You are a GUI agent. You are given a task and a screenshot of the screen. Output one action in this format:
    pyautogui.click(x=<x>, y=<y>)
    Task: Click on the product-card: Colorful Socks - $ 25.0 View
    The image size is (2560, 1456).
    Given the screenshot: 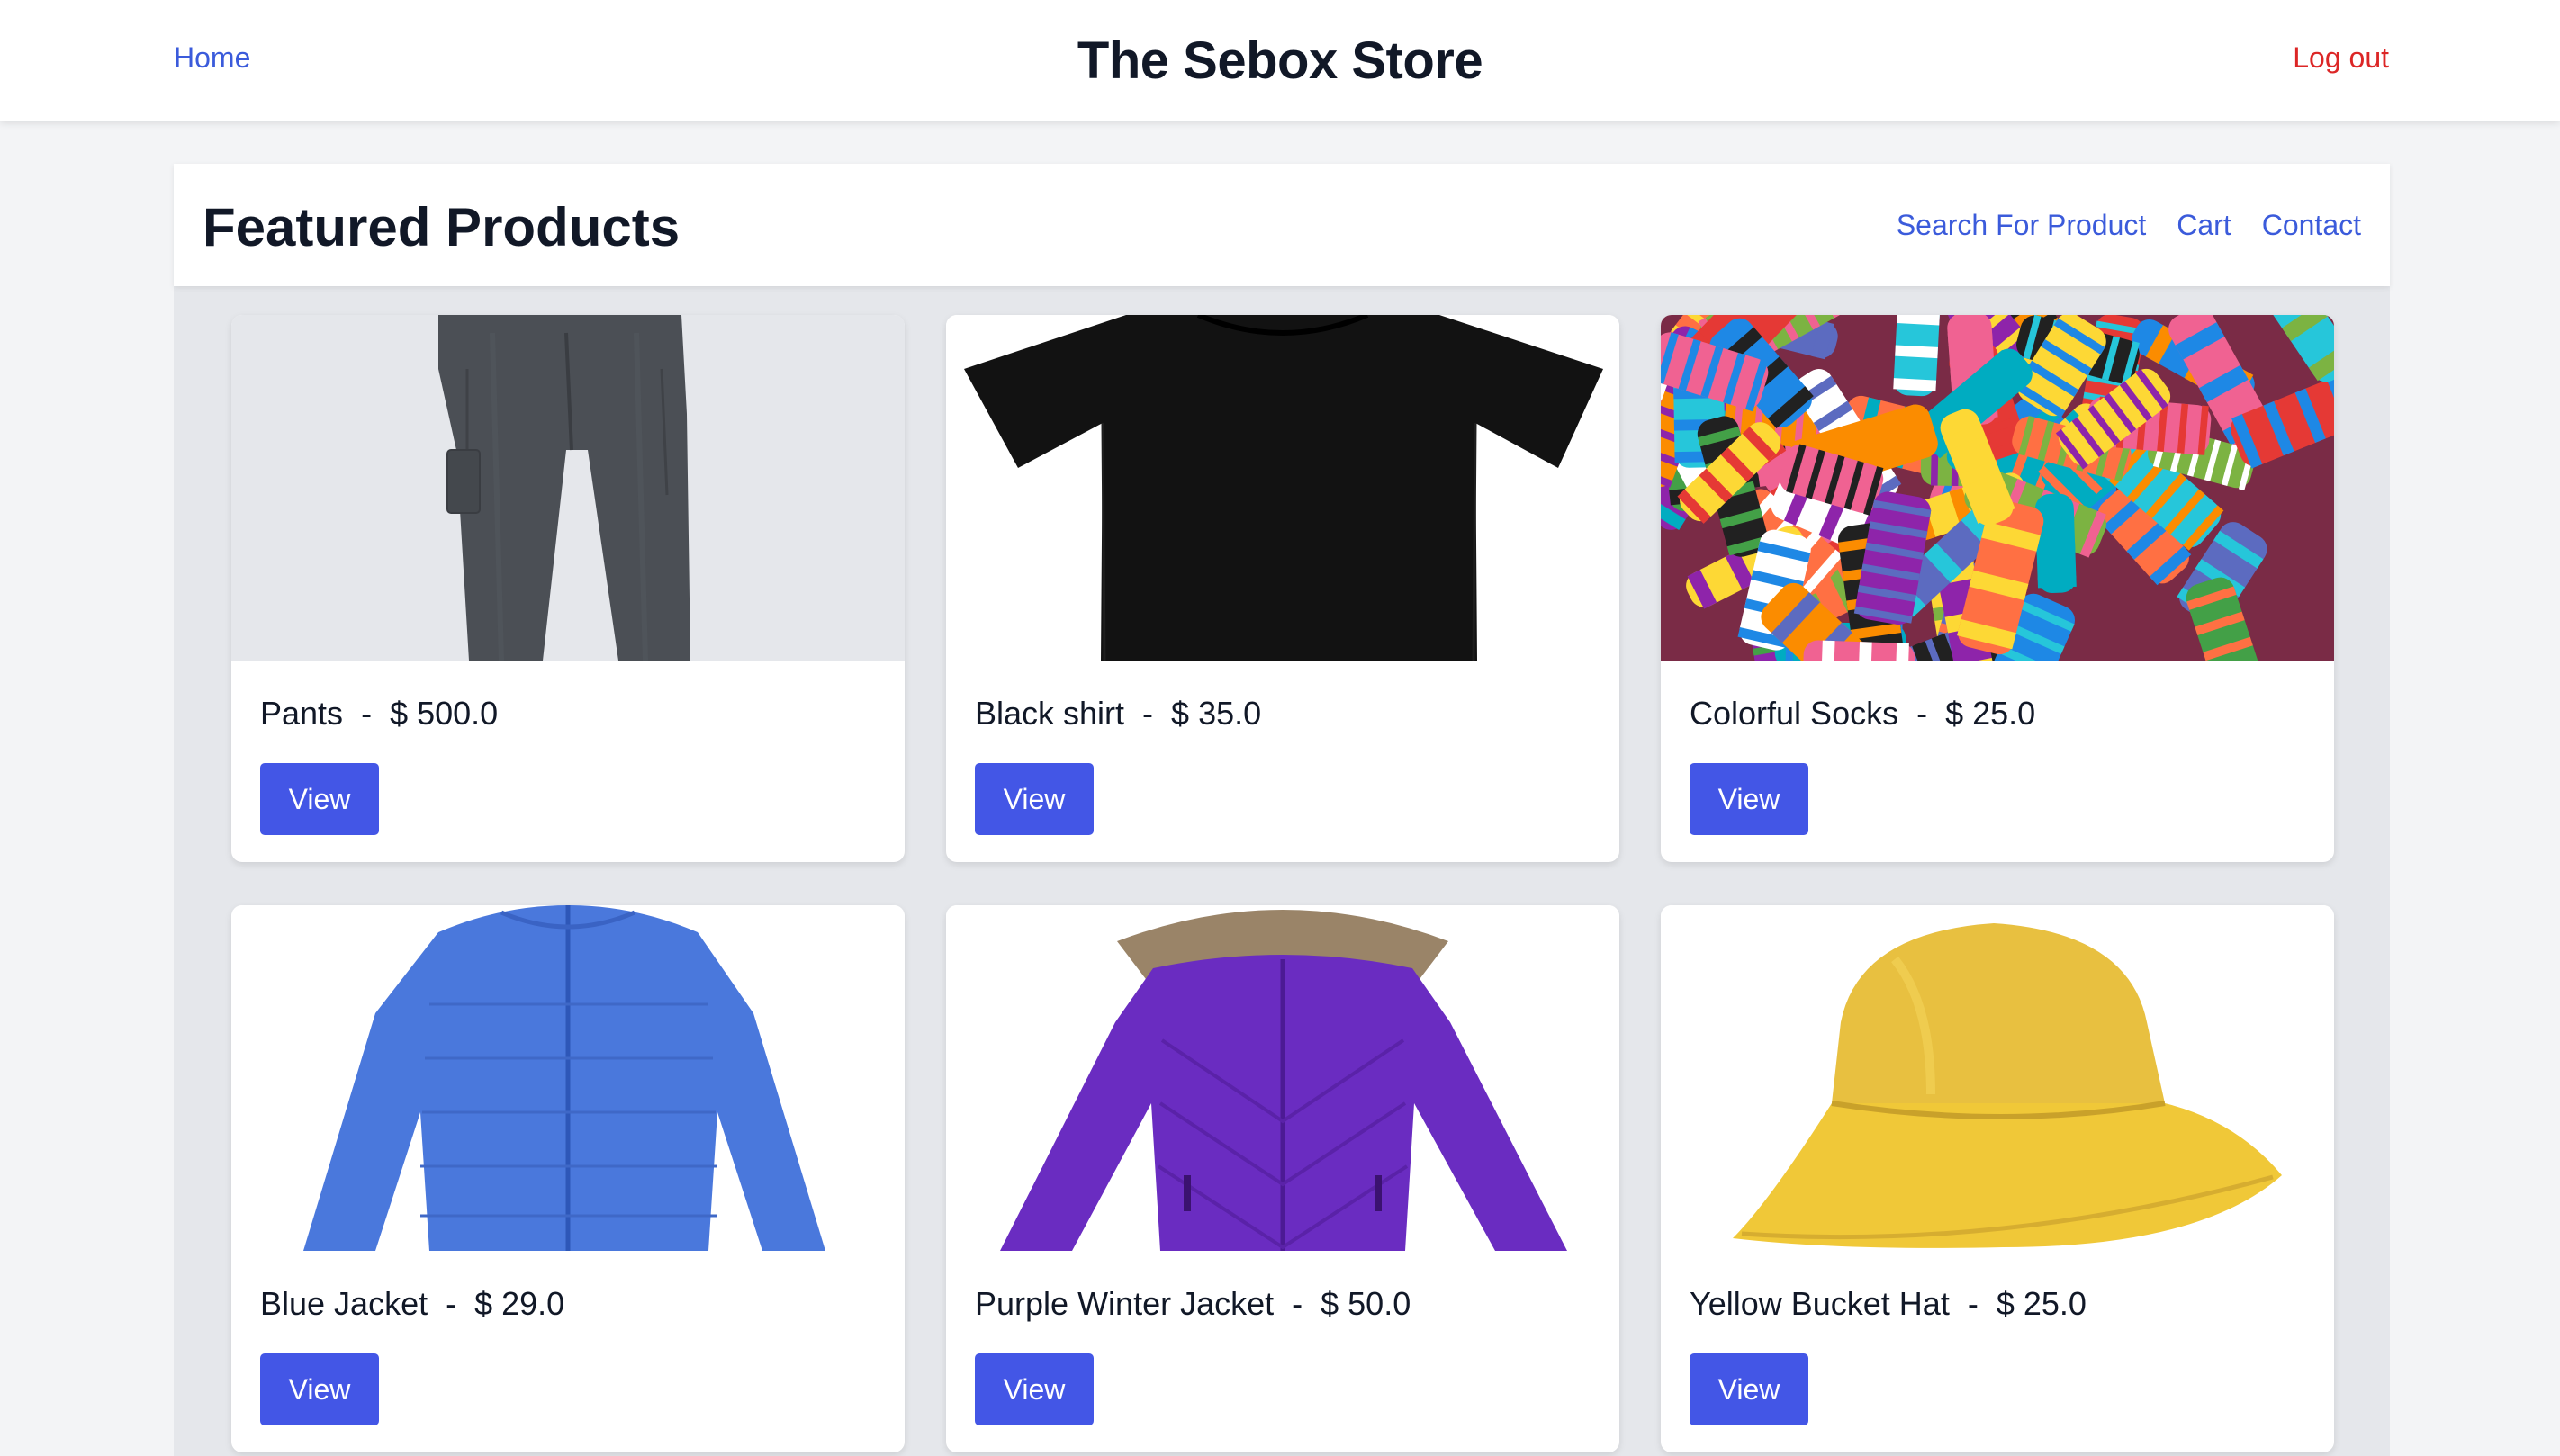 What is the action you would take?
    pyautogui.click(x=1997, y=589)
    